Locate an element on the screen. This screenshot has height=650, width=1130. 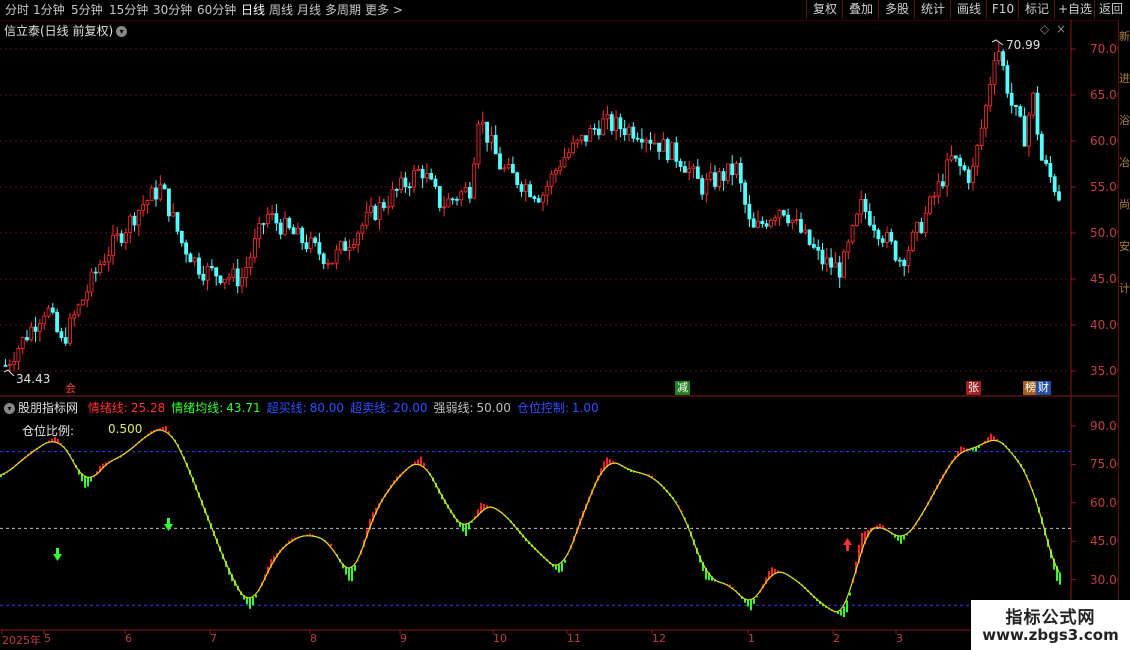
event-marker: 会 is located at coordinates (70, 389).